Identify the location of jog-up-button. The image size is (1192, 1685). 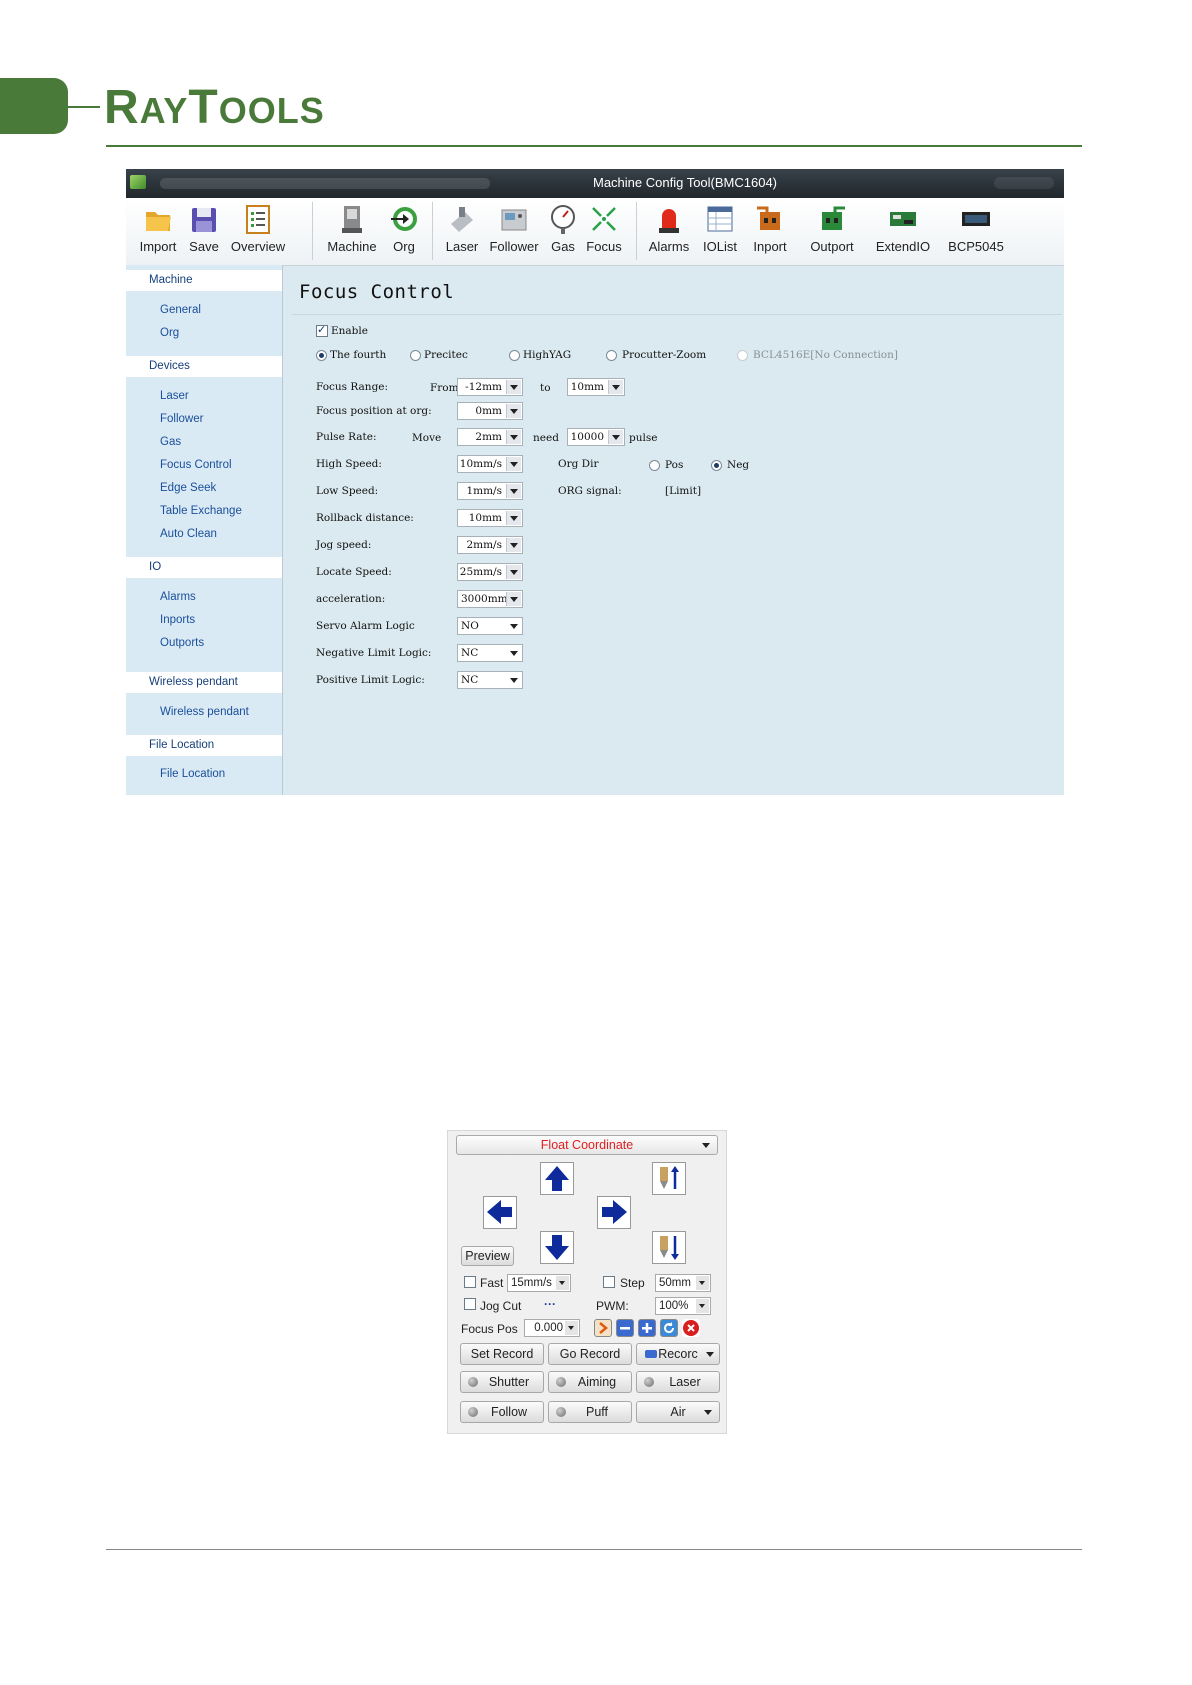
(557, 1178).